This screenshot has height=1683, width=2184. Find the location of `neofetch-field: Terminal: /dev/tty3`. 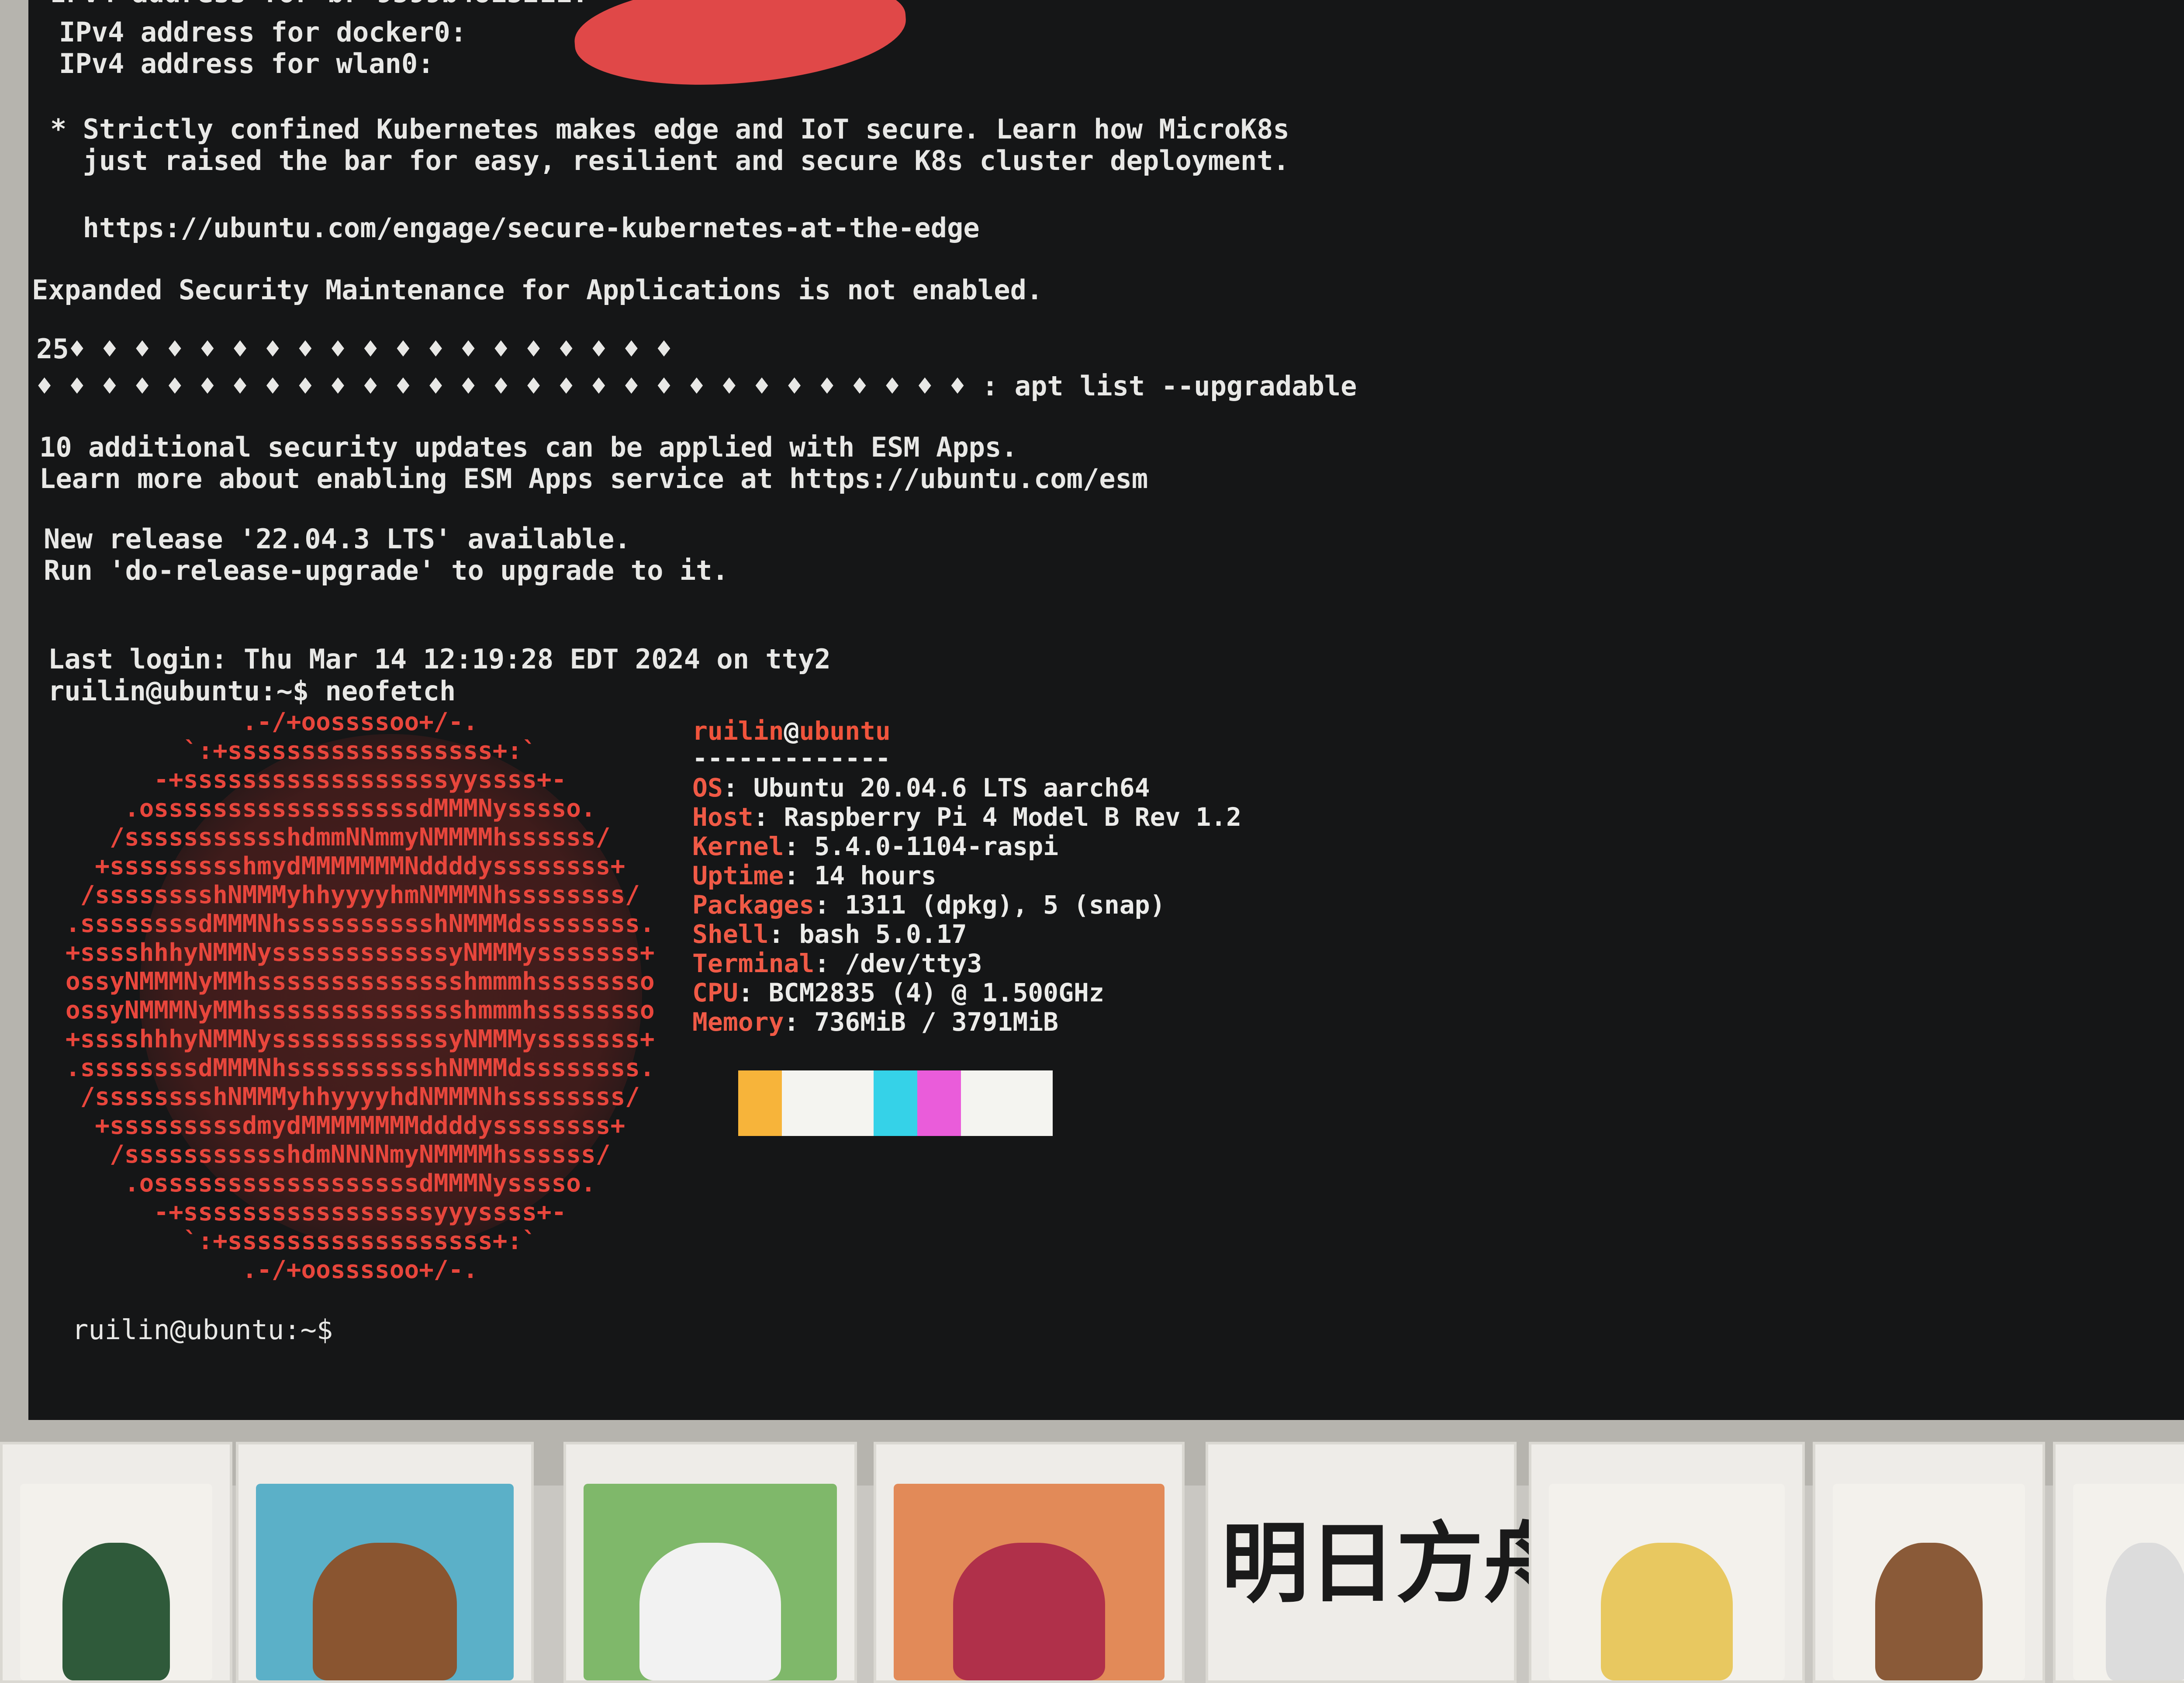

neofetch-field: Terminal: /dev/tty3 is located at coordinates (837, 963).